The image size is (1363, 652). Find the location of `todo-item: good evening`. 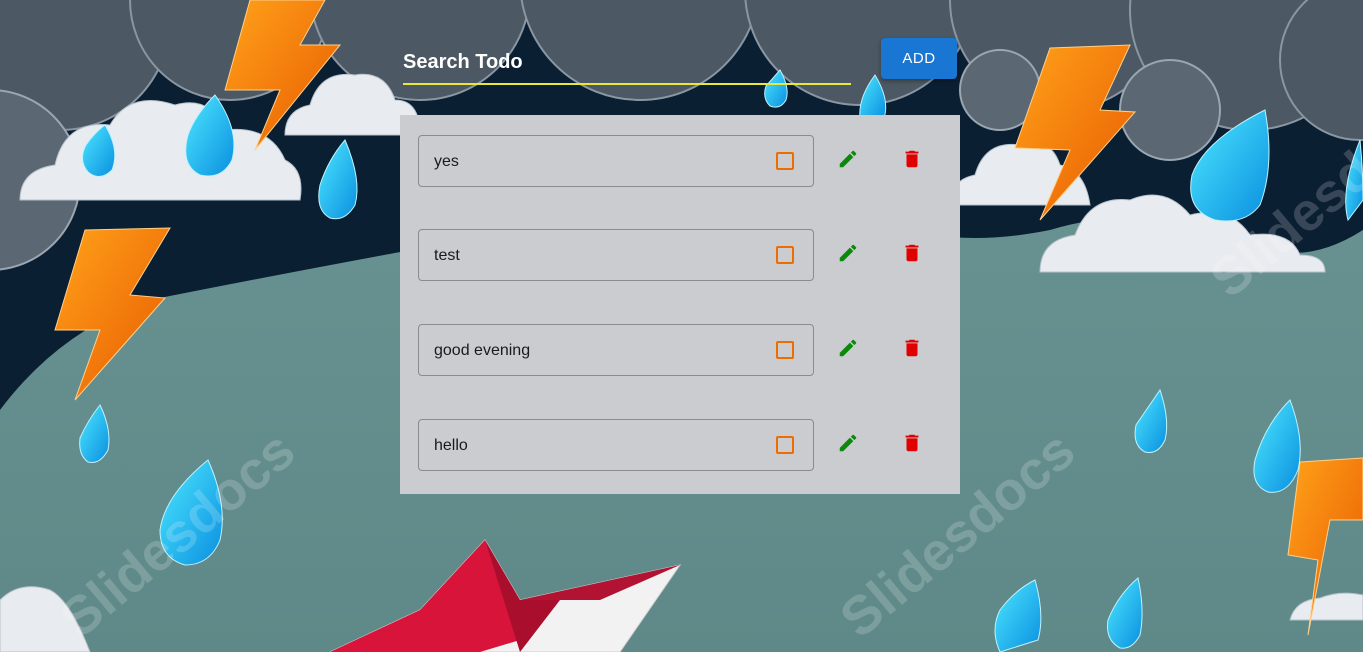

todo-item: good evening is located at coordinates (689, 351).